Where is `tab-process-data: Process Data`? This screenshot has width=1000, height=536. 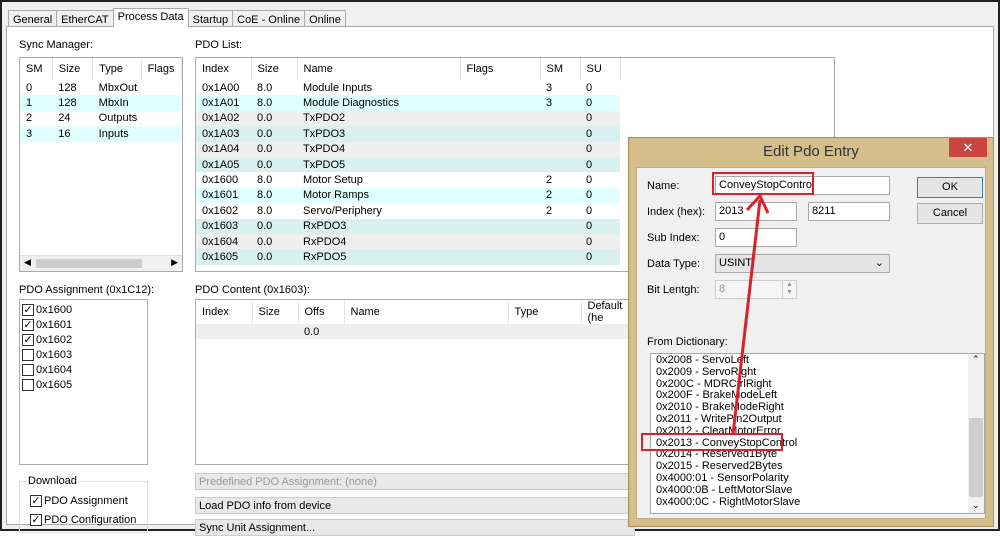 tab-process-data: Process Data is located at coordinates (150, 17).